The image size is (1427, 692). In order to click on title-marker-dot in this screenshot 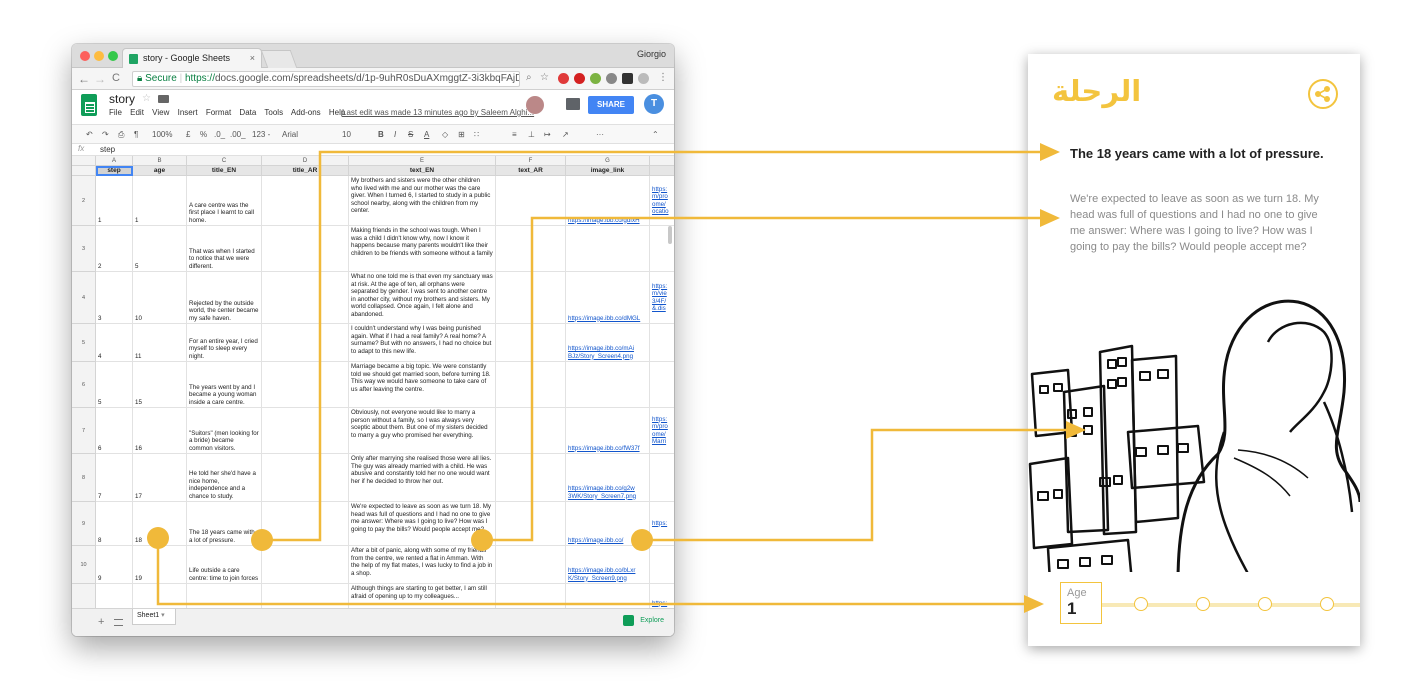, I will do `click(262, 540)`.